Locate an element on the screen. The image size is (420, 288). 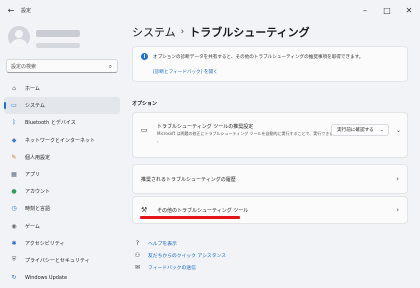
sidebar-item-label: プライバシーとセキュリティ is located at coordinates (57, 260).